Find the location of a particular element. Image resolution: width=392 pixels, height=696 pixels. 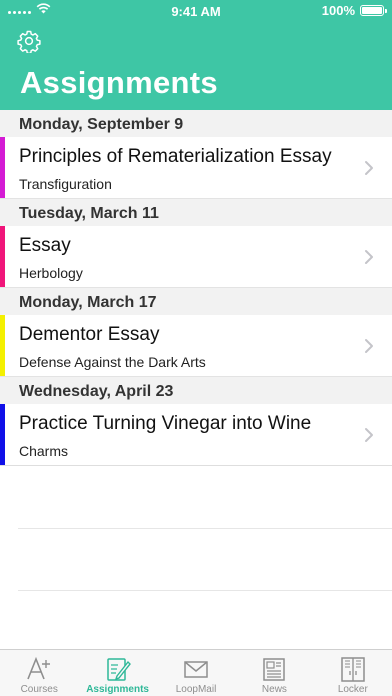

tab-assignments: Assignments is located at coordinates (117, 673).